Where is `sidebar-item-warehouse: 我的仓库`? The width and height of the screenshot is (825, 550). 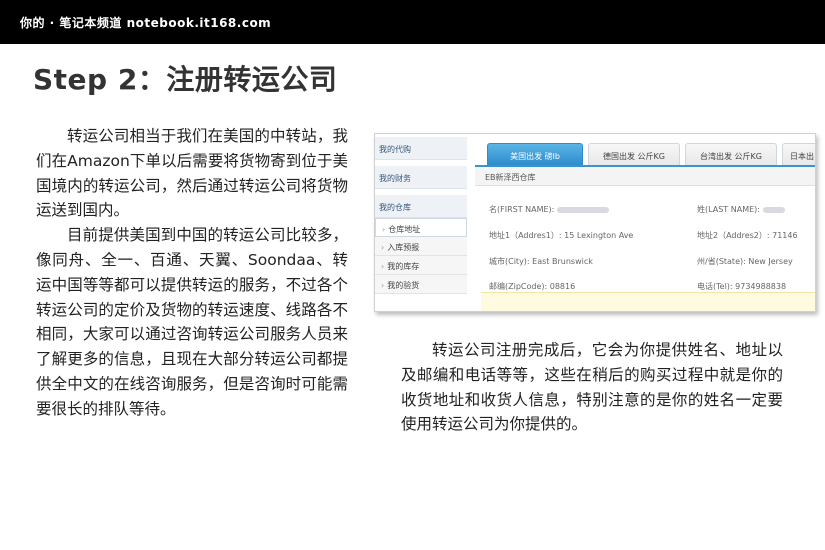
sidebar-item-warehouse: 我的仓库 is located at coordinates (421, 206).